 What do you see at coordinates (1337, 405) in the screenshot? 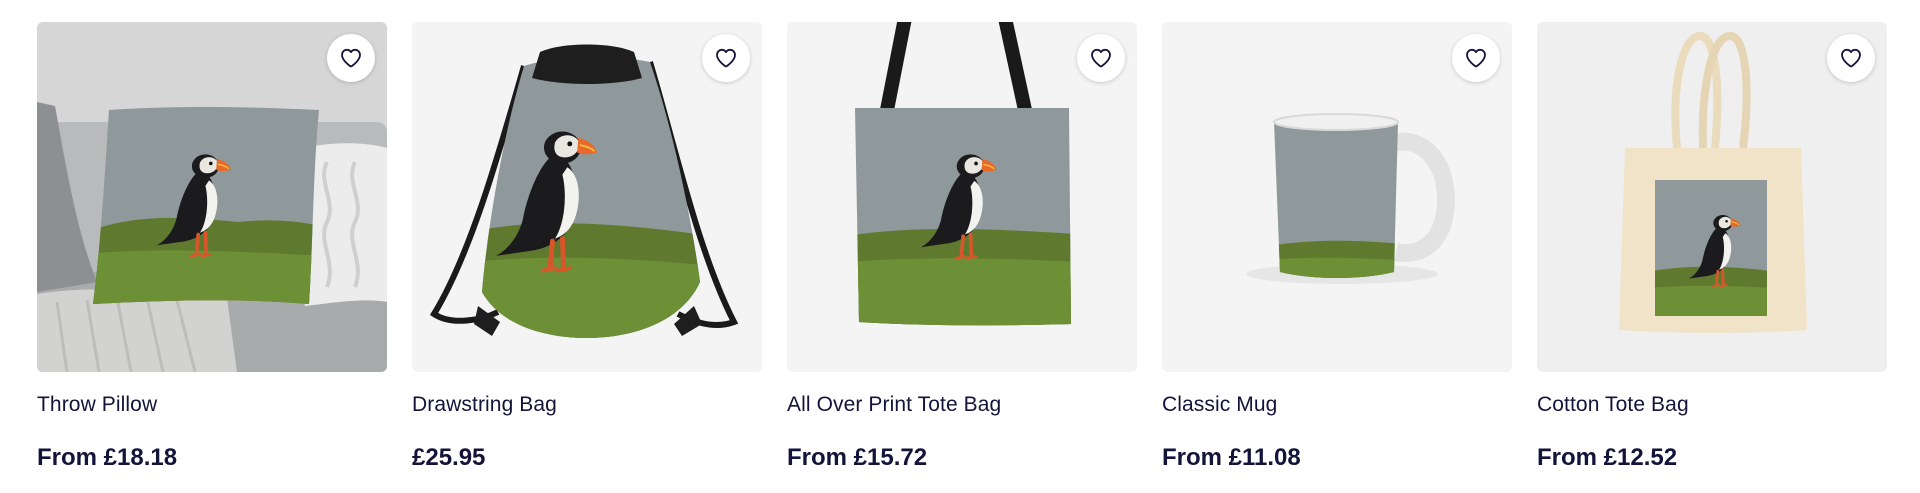
I see `product-title: Classic Mug` at bounding box center [1337, 405].